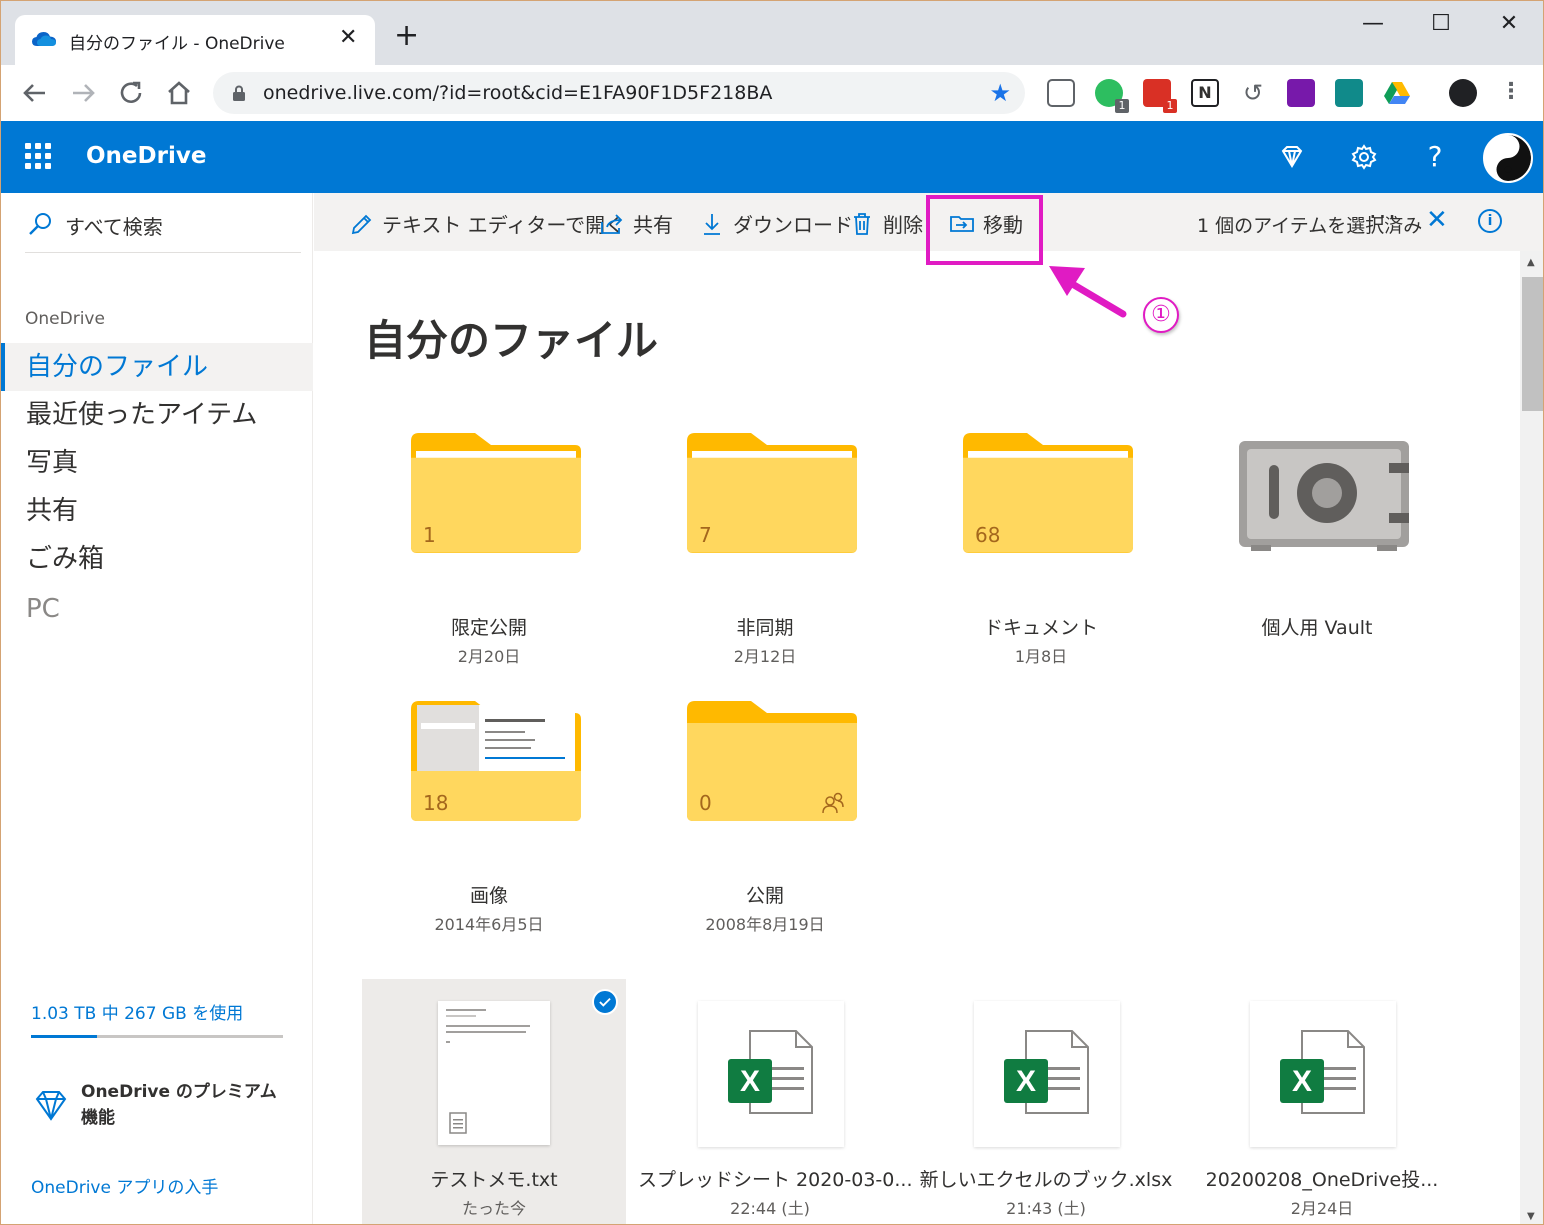 The image size is (1544, 1225). Describe the element at coordinates (146, 156) in the screenshot. I see `brand-title: OneDrive` at that location.